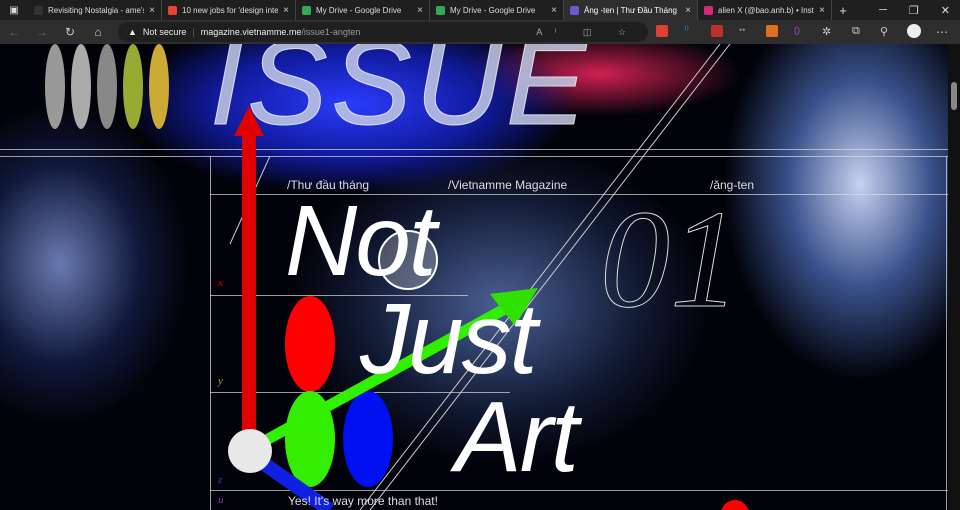 The height and width of the screenshot is (510, 960). Describe the element at coordinates (220, 480) in the screenshot. I see `axis-label-z: z` at that location.